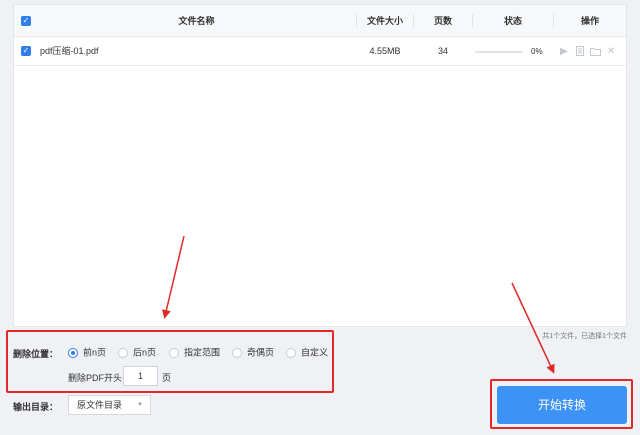  I want to click on row-checkbox: ✓, so click(26, 51).